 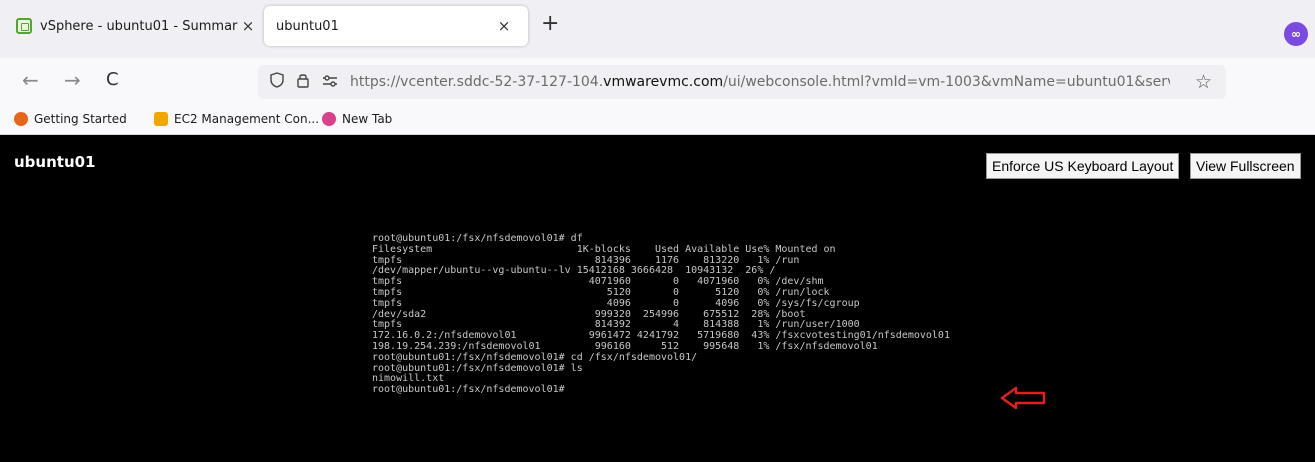 I want to click on terminal-line: nimowill.txt, so click(x=408, y=379).